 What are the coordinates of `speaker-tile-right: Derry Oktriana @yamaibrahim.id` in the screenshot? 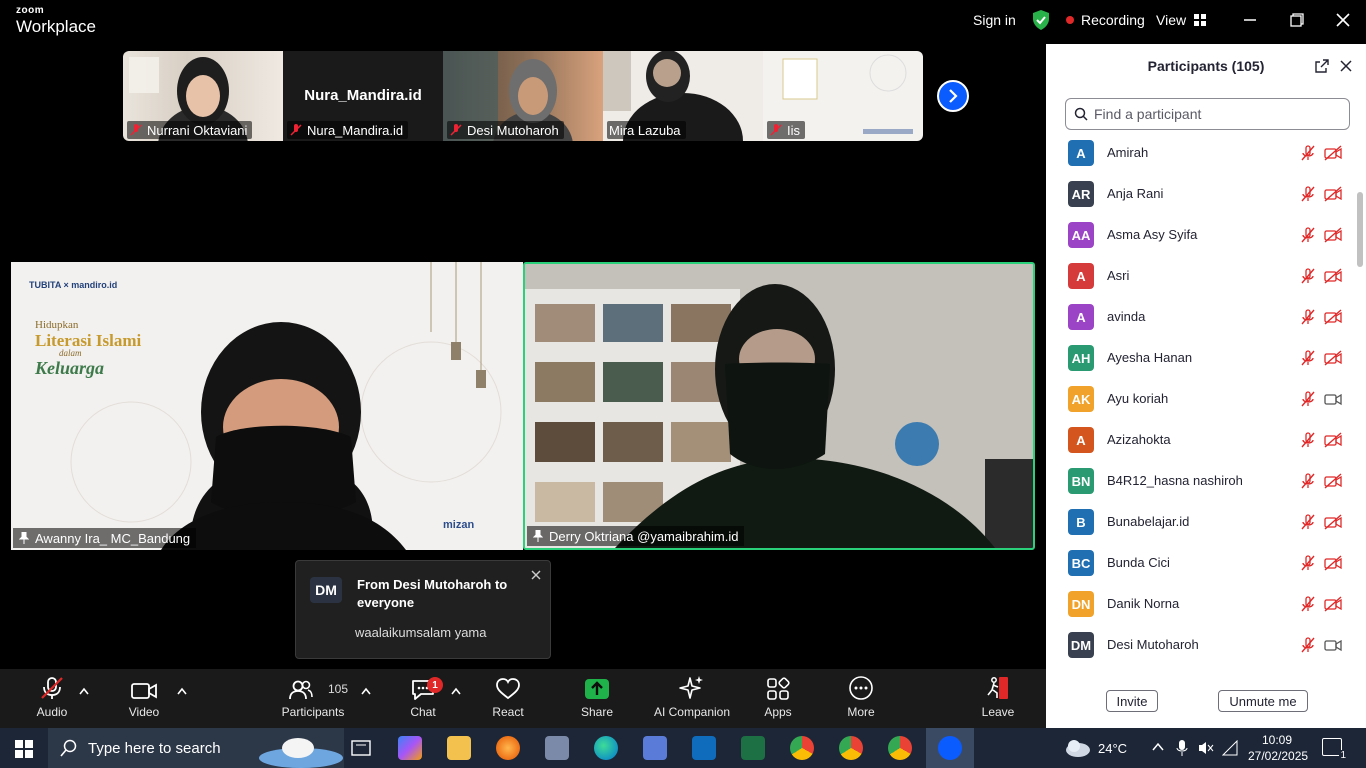 It's located at (779, 406).